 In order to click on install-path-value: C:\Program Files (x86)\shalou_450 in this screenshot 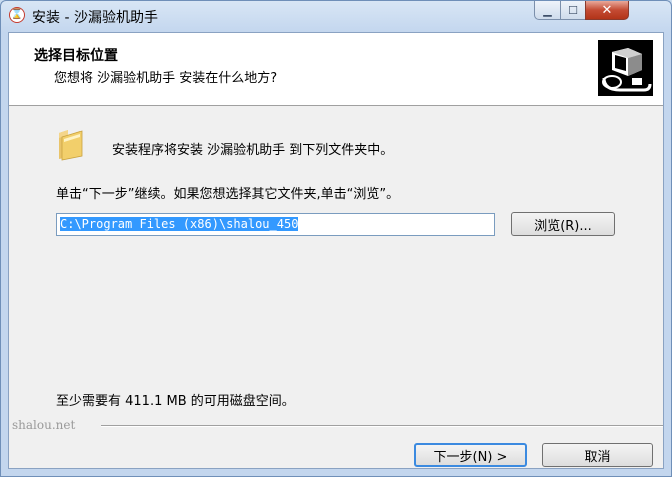, I will do `click(179, 224)`.